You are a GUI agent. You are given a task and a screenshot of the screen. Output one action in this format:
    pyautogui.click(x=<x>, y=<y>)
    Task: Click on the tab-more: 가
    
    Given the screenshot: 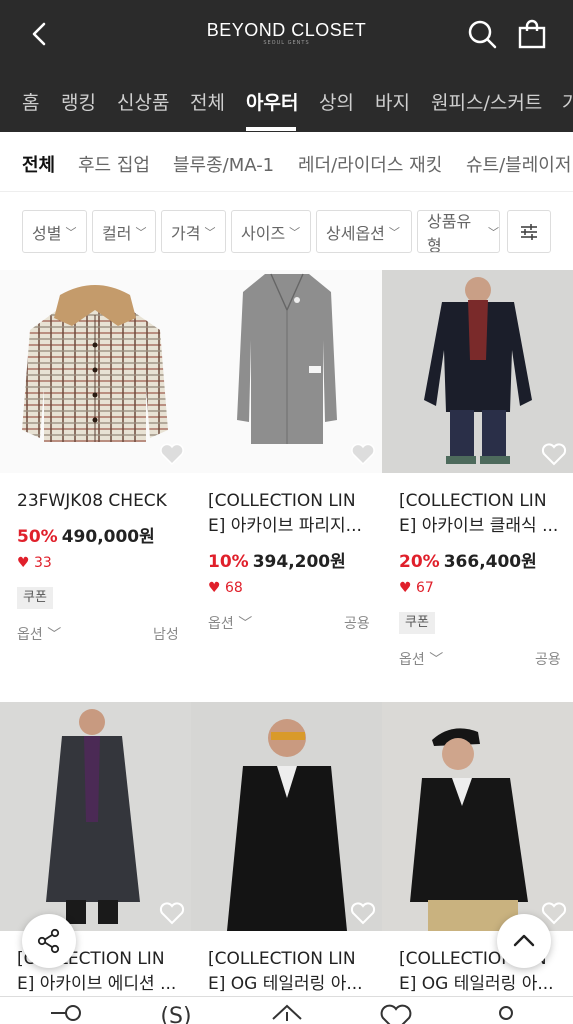 What is the action you would take?
    pyautogui.click(x=567, y=101)
    